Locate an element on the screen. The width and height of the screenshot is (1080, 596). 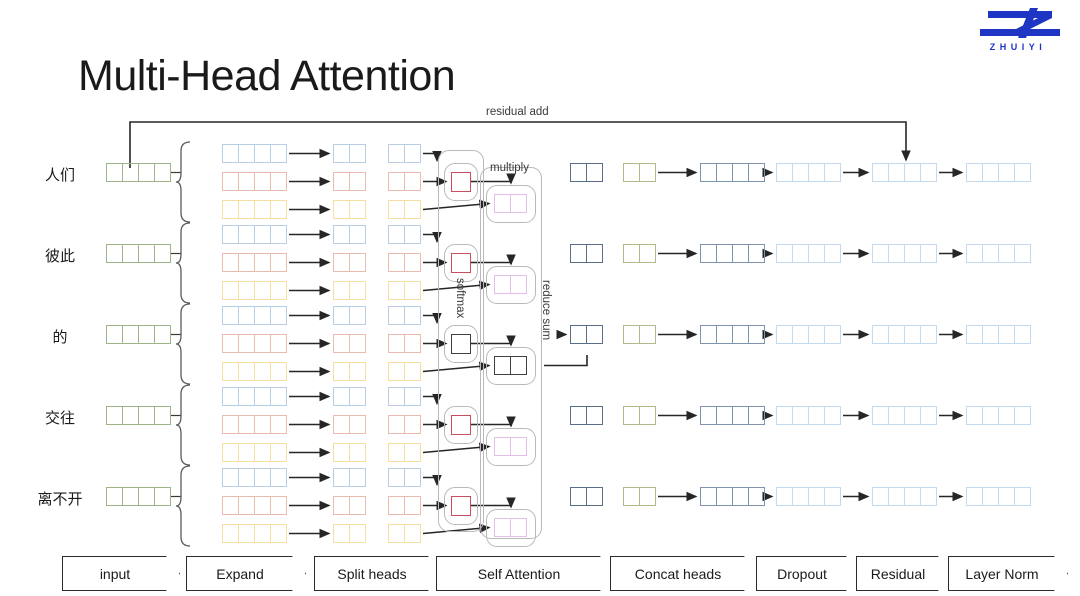
logo-wordmark: ZHUIYI is located at coordinates (1018, 47).